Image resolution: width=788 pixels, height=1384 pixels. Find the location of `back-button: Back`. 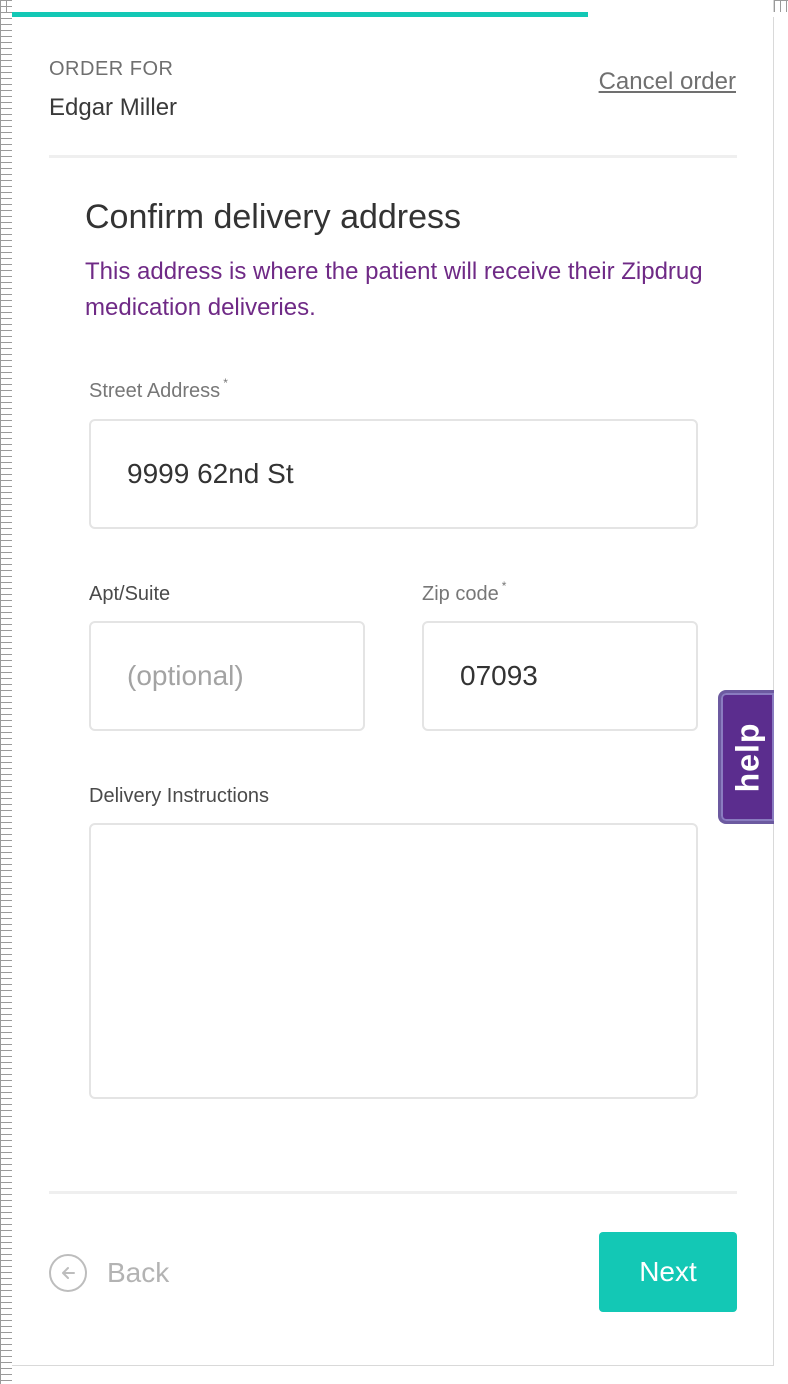

back-button: Back is located at coordinates (109, 1273).